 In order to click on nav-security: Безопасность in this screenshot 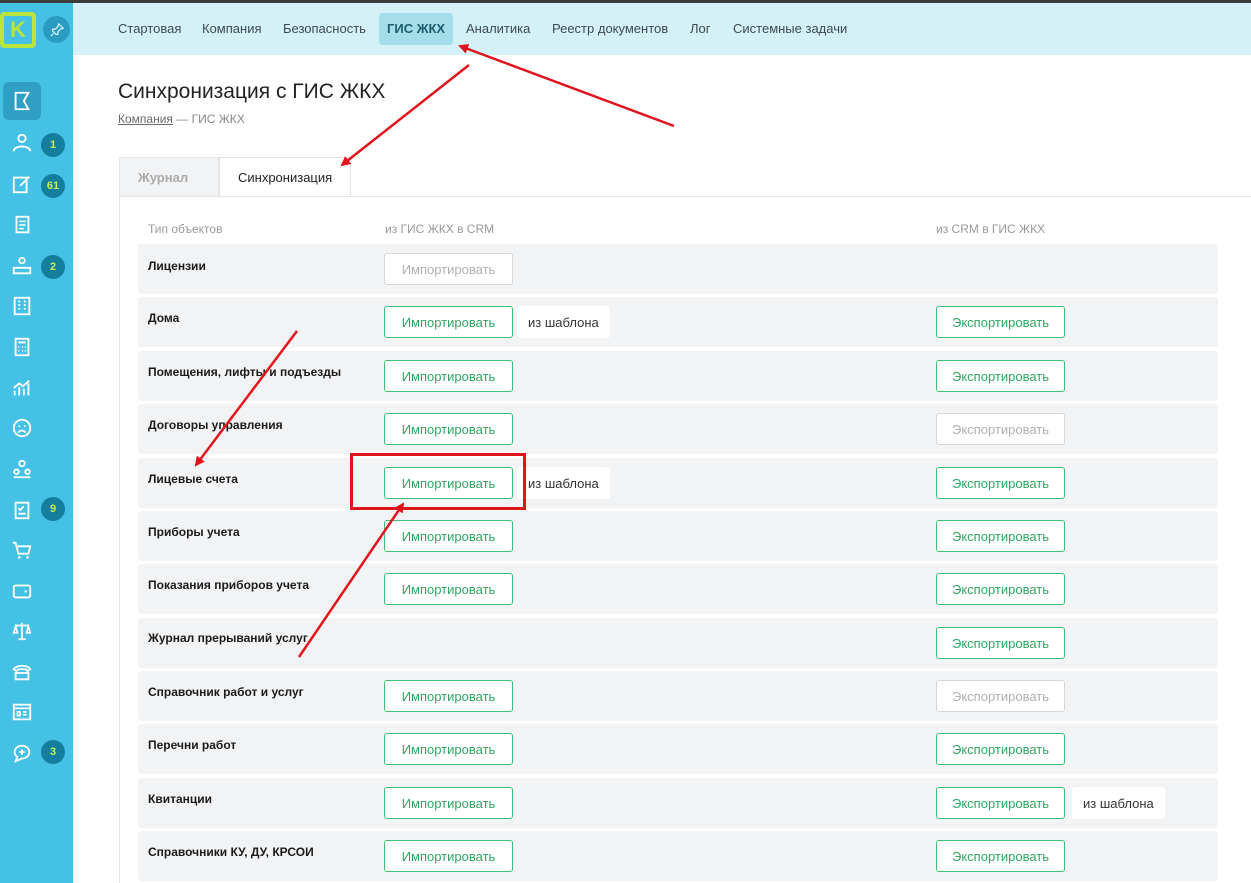, I will do `click(324, 29)`.